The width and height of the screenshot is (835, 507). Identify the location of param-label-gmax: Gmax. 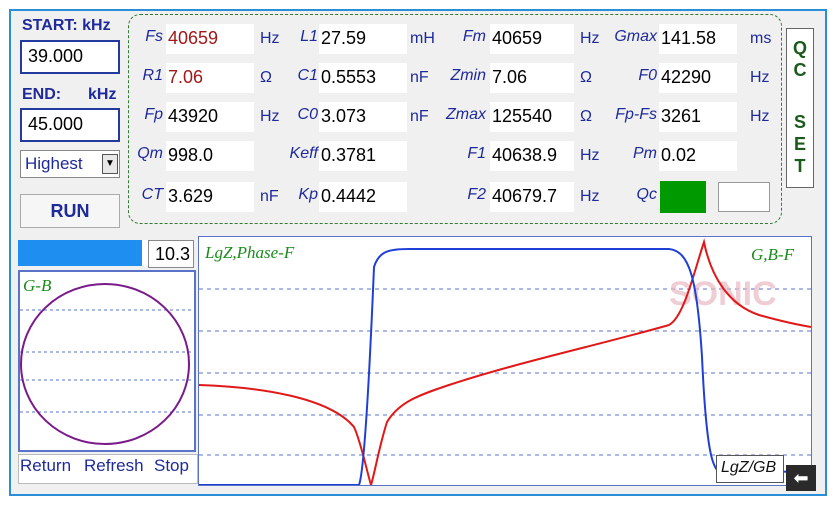
(635, 36).